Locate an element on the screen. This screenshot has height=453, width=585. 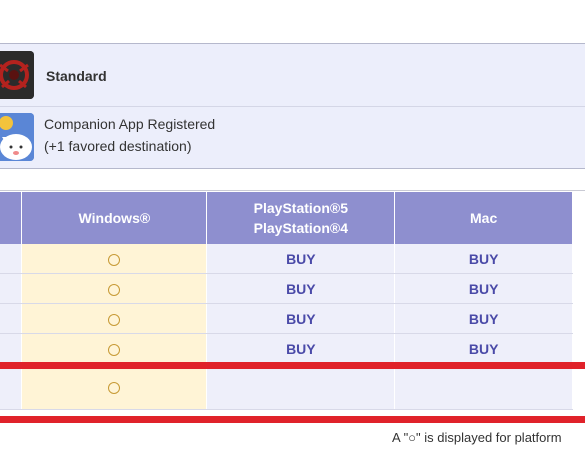
plan-row: Standard is located at coordinates (292, 75).